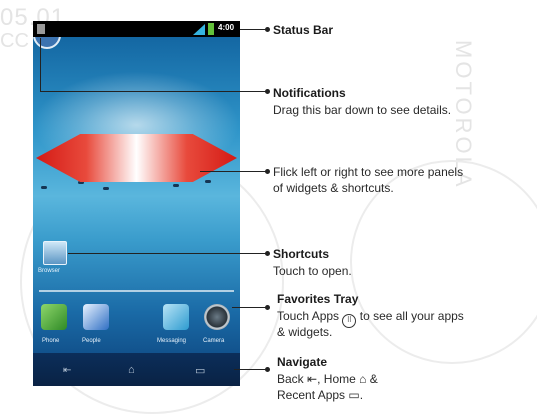 Image resolution: width=537 pixels, height=414 pixels. What do you see at coordinates (267, 29) in the screenshot?
I see `status-callout-dot` at bounding box center [267, 29].